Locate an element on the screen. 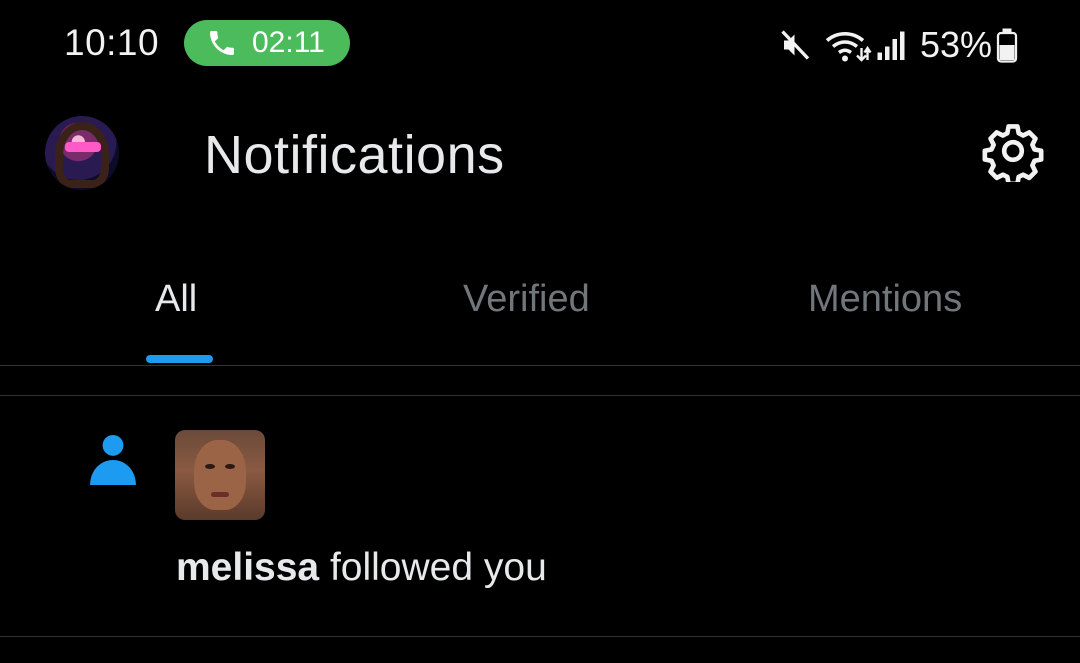  page-title: Notifications is located at coordinates (354, 155).